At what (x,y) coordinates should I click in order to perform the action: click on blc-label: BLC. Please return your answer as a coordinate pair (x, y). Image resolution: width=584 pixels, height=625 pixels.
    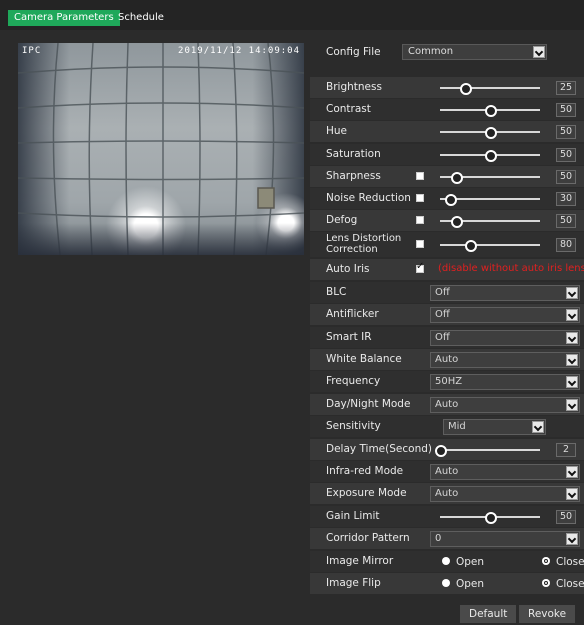
    Looking at the image, I should click on (336, 292).